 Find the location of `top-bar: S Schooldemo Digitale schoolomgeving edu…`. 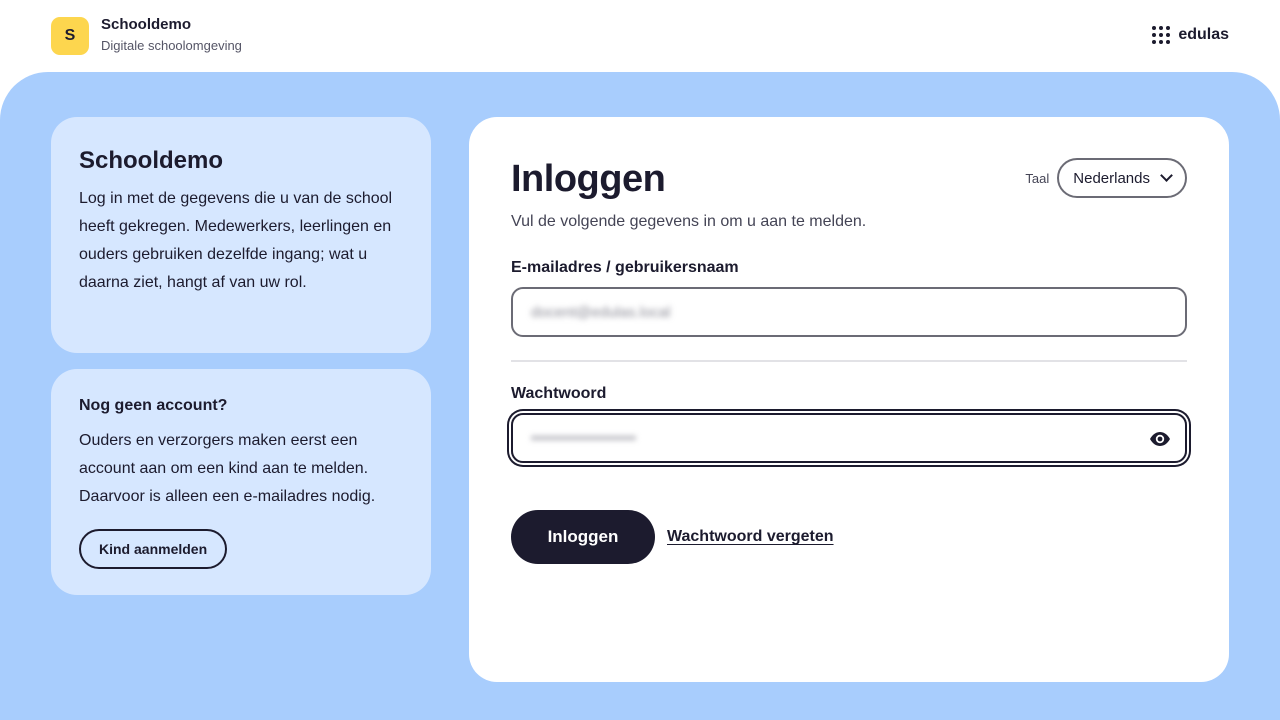

top-bar: S Schooldemo Digitale schoolomgeving edu… is located at coordinates (640, 36).